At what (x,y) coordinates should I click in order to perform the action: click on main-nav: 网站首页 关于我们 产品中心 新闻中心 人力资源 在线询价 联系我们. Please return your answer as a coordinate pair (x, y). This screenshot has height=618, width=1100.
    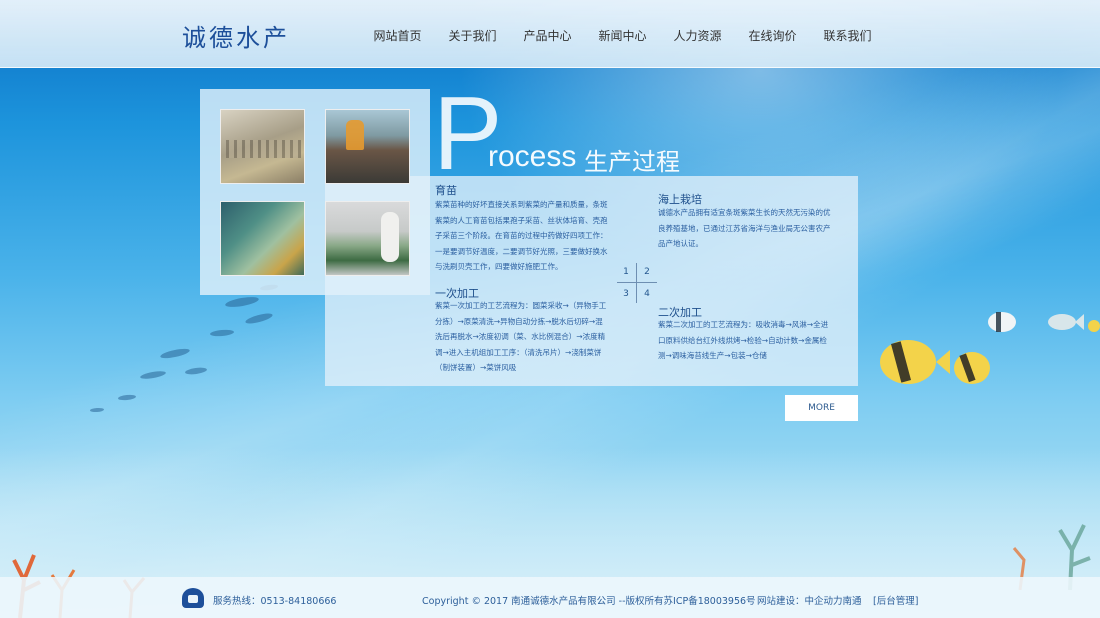
    Looking at the image, I should click on (622, 35).